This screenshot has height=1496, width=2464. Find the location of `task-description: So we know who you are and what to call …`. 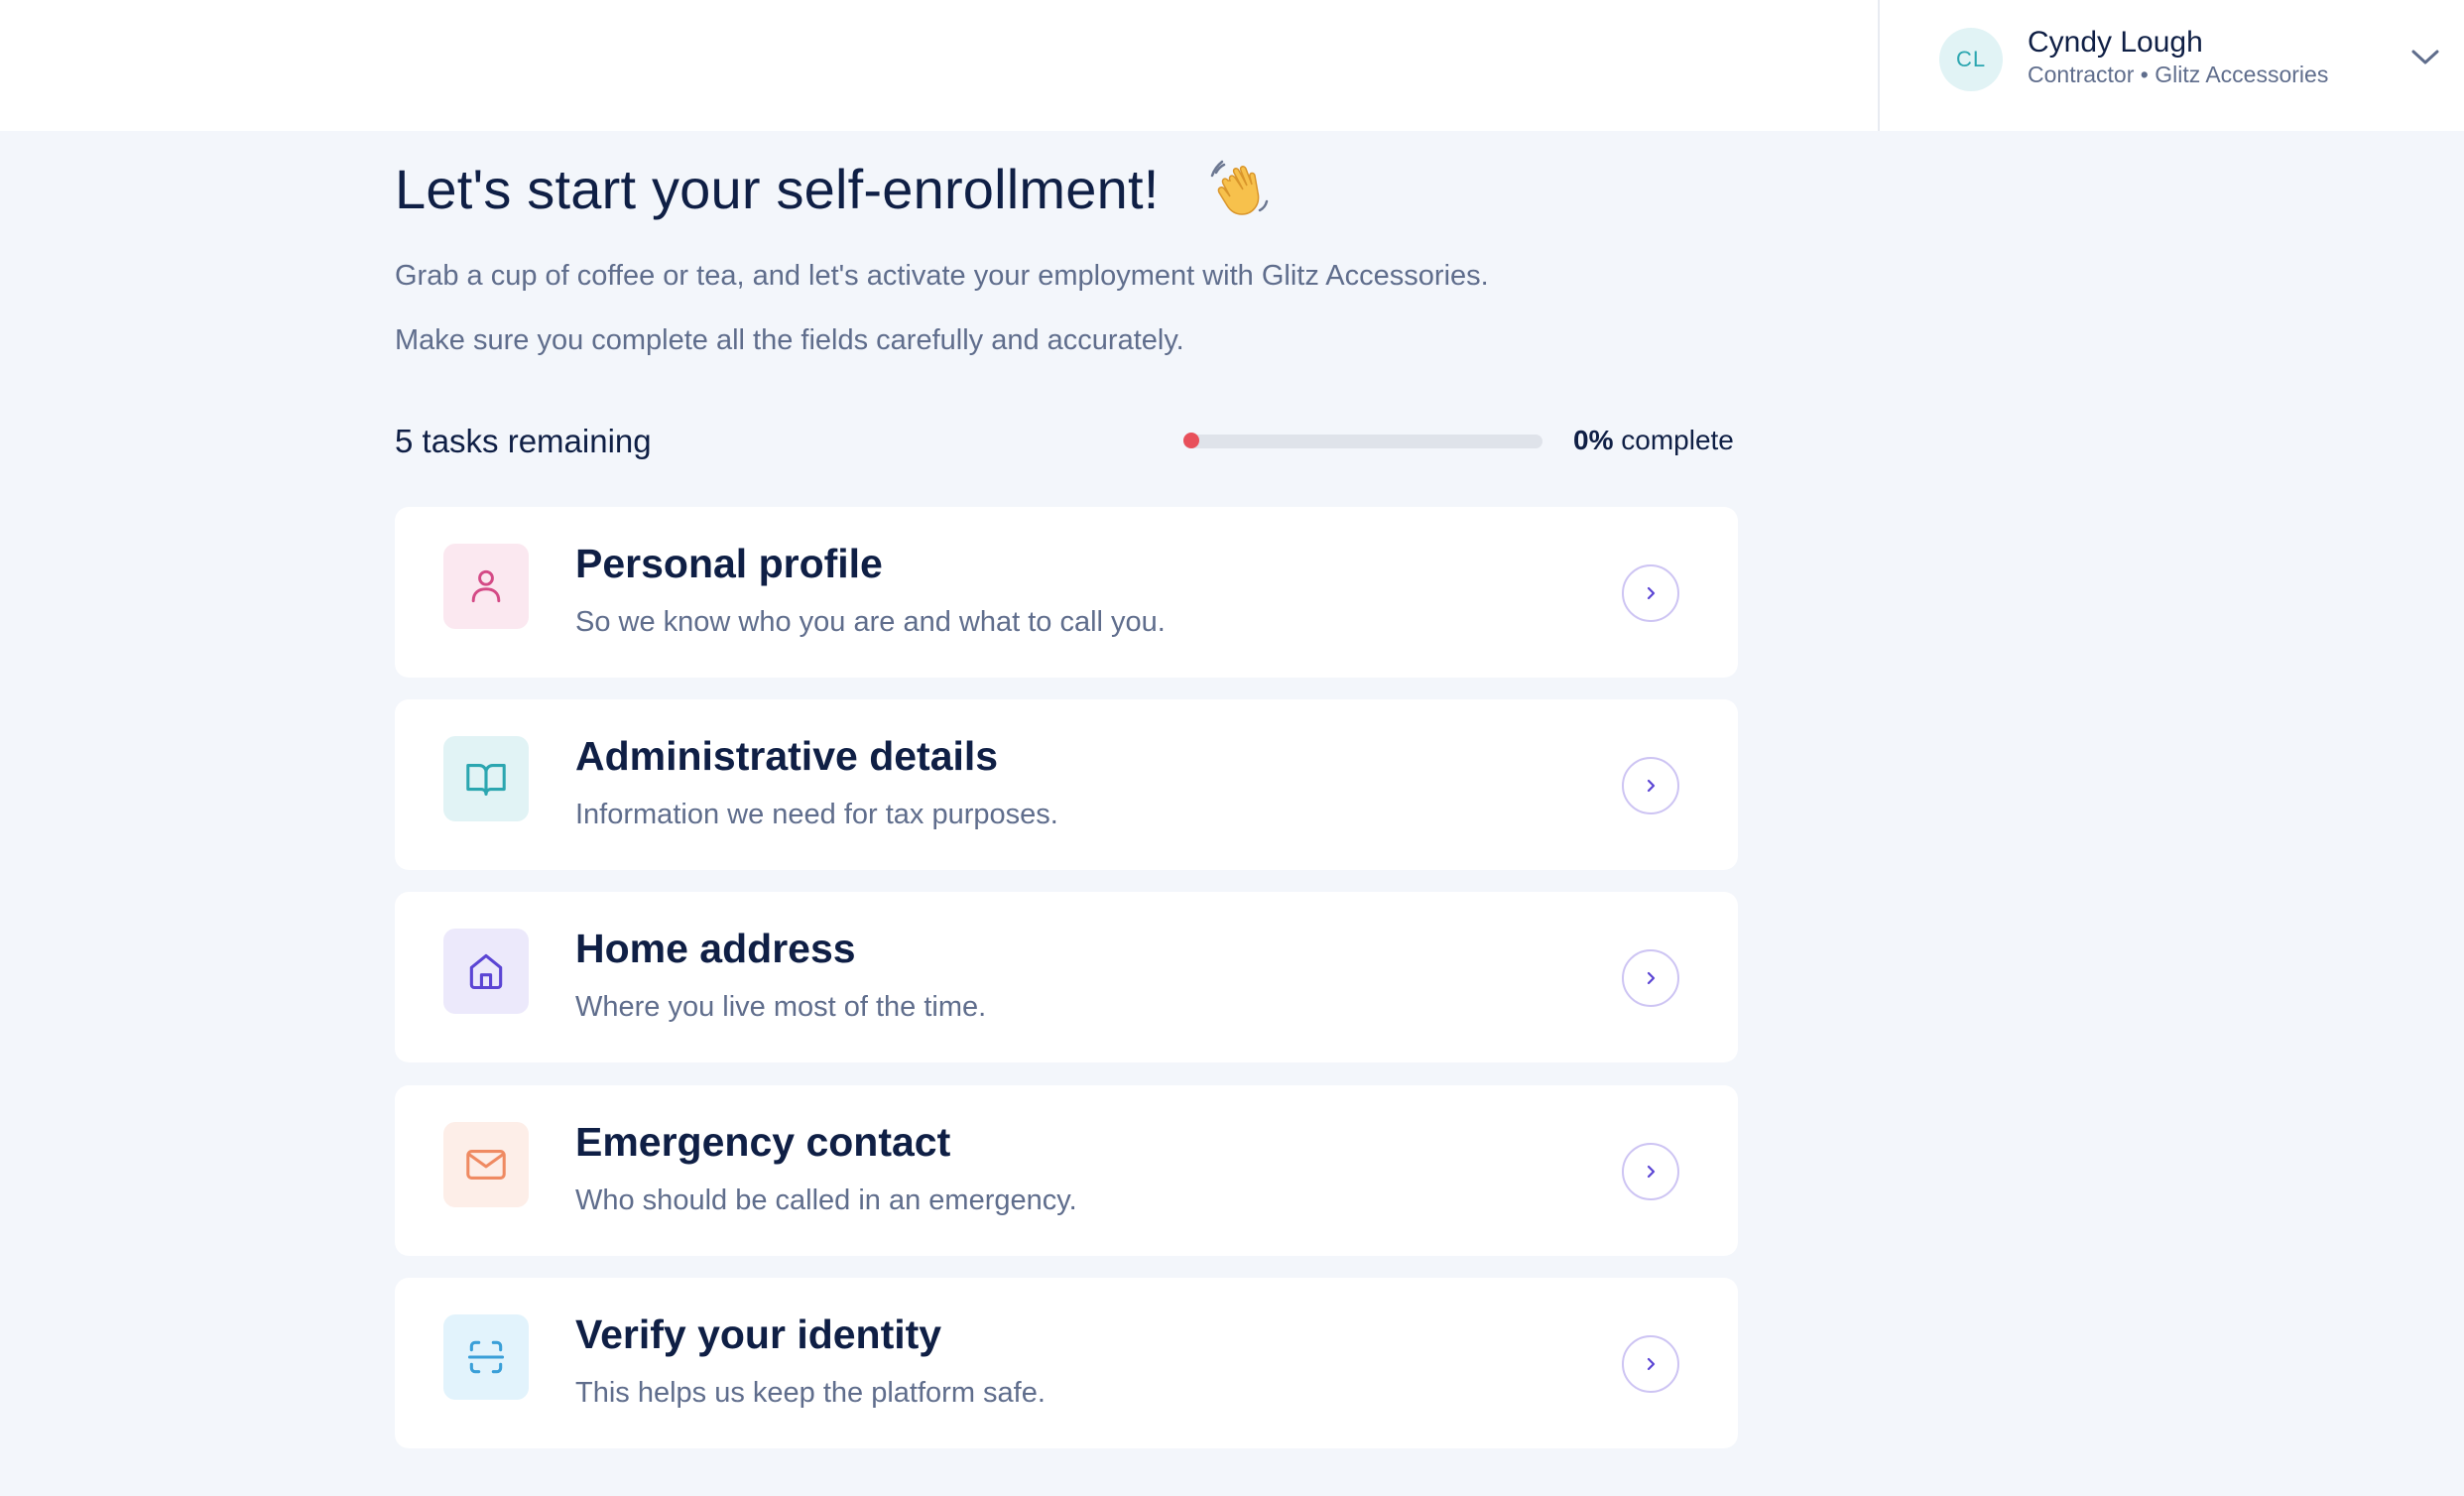

task-description: So we know who you are and what to call … is located at coordinates (870, 622).